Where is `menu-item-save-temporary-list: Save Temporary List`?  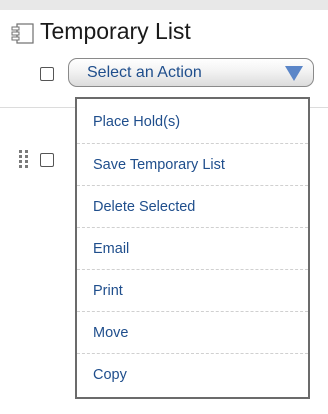
menu-item-save-temporary-list: Save Temporary List is located at coordinates (192, 164).